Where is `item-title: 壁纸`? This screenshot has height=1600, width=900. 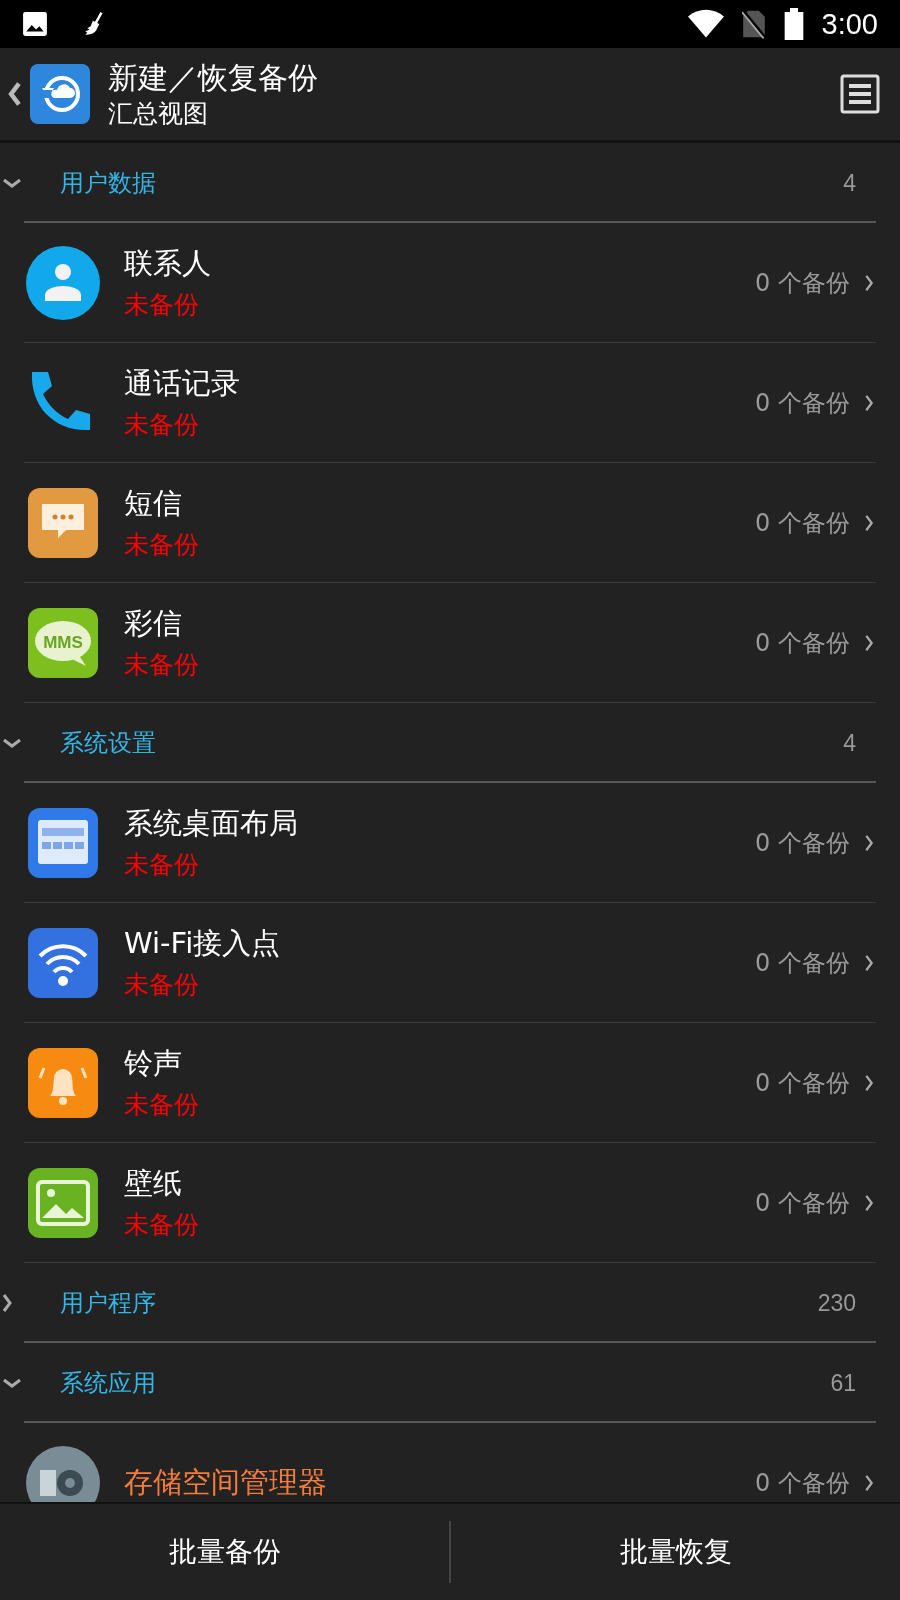 item-title: 壁纸 is located at coordinates (153, 1183).